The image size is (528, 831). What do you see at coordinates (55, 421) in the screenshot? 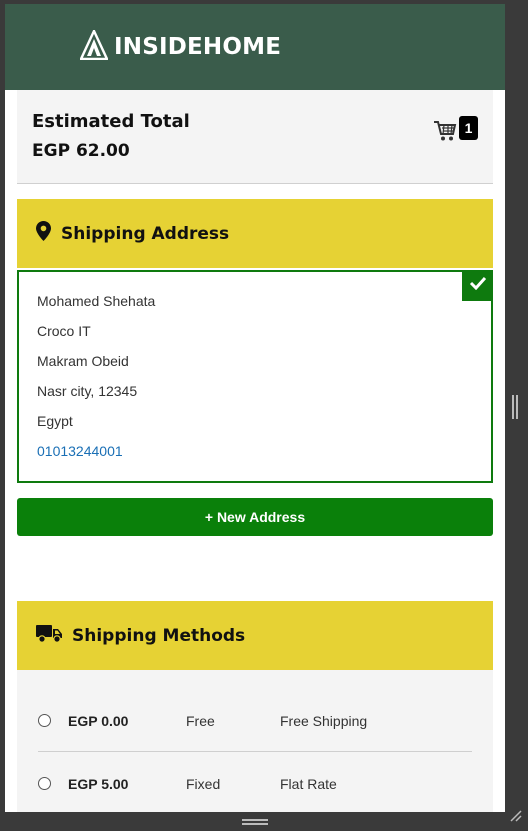
I see `address-country: Egypt` at bounding box center [55, 421].